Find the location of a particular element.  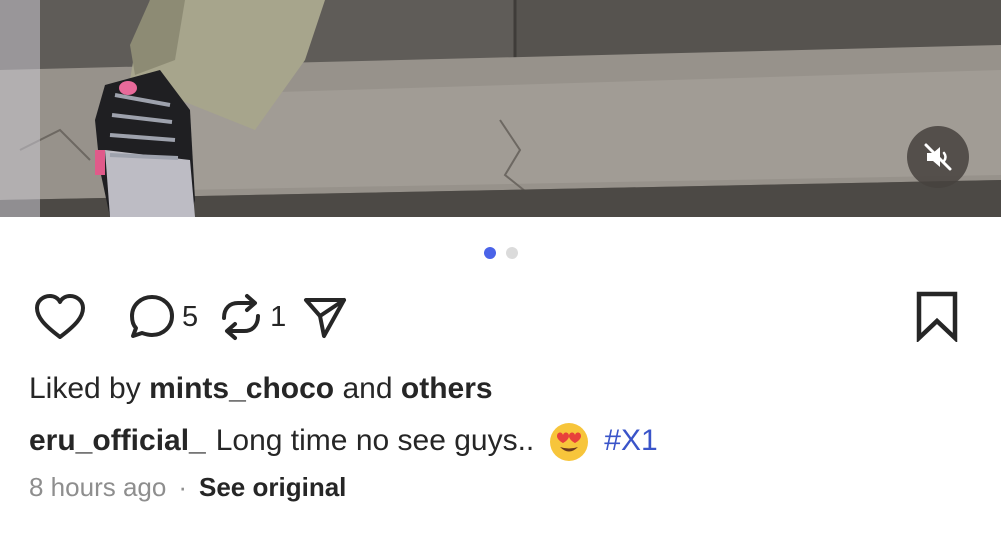

save-button is located at coordinates (937, 318).